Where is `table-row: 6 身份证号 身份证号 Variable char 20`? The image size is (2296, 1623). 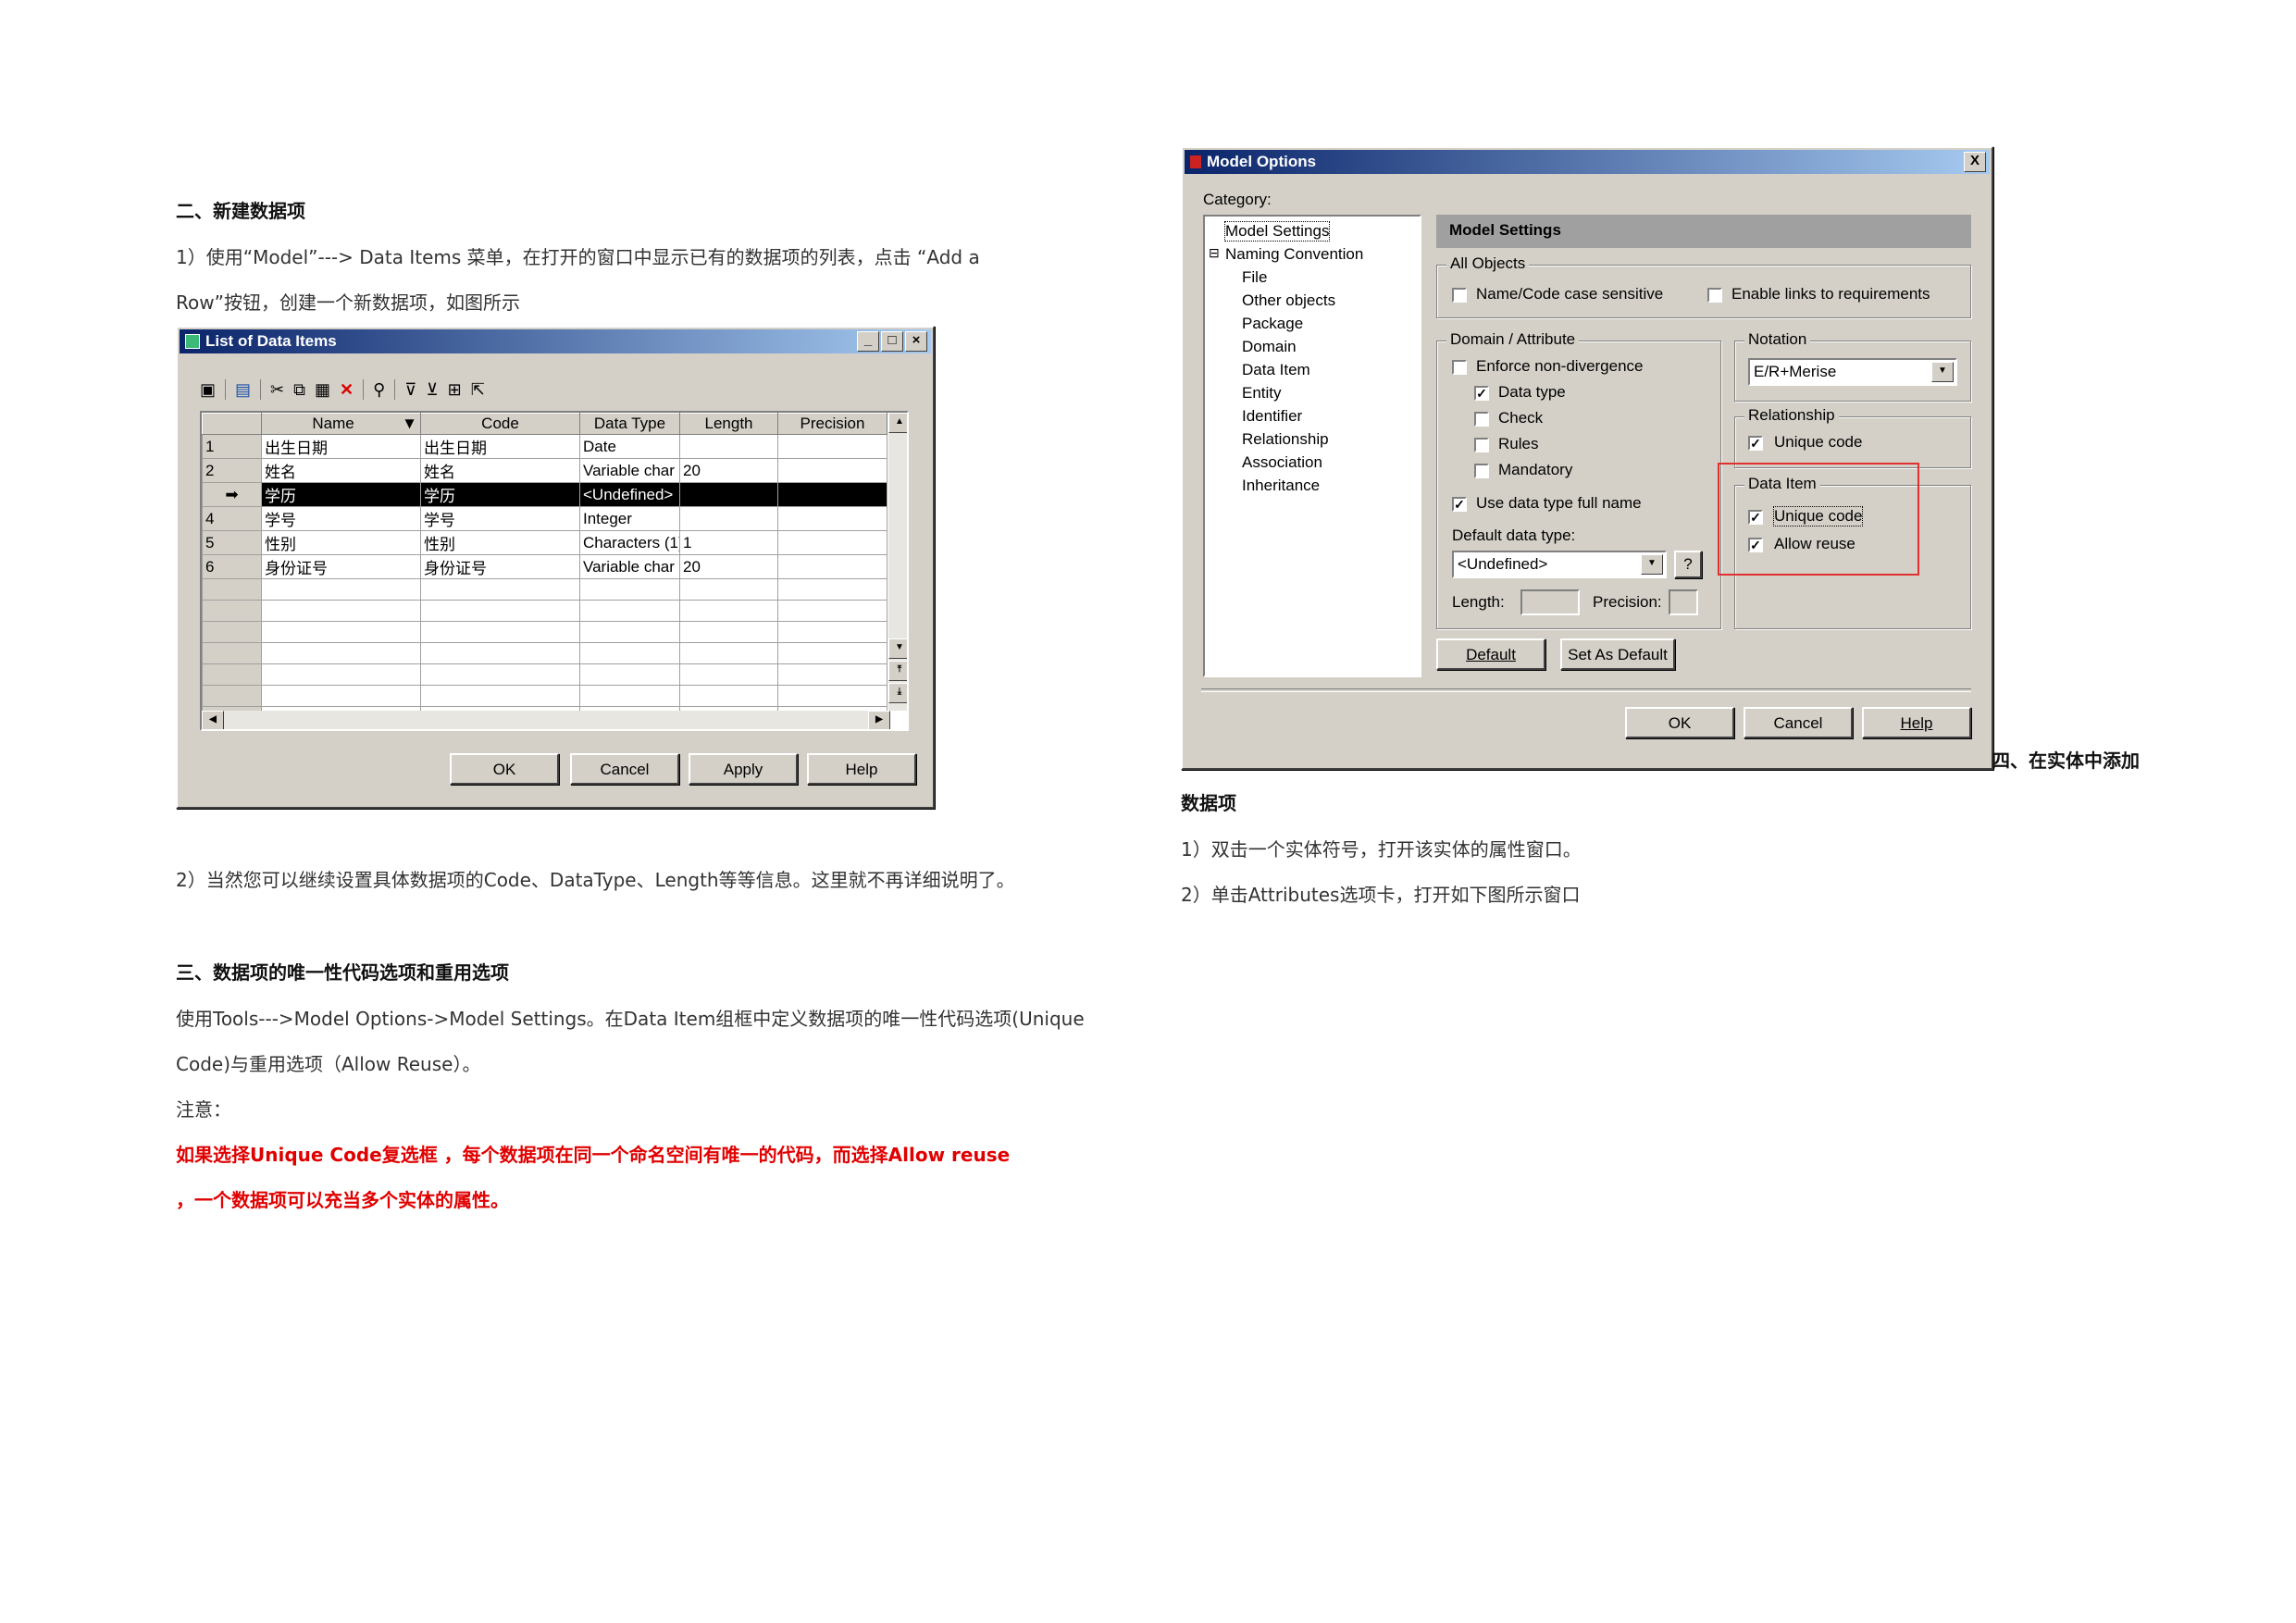 table-row: 6 身份证号 身份证号 Variable char 20 is located at coordinates (545, 566).